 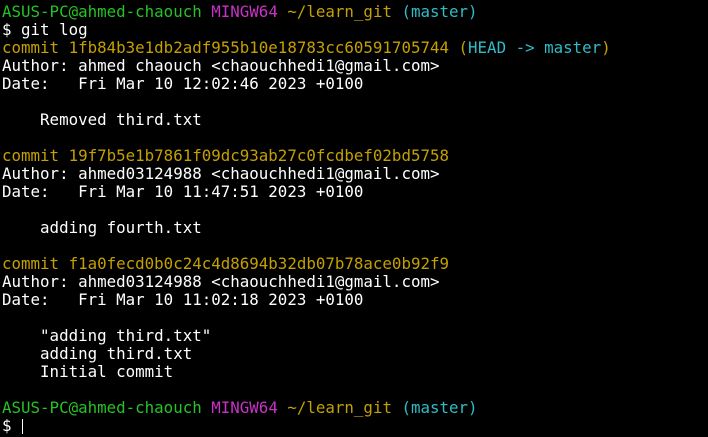 I want to click on commit-message-line: Initial commit, so click(x=88, y=371).